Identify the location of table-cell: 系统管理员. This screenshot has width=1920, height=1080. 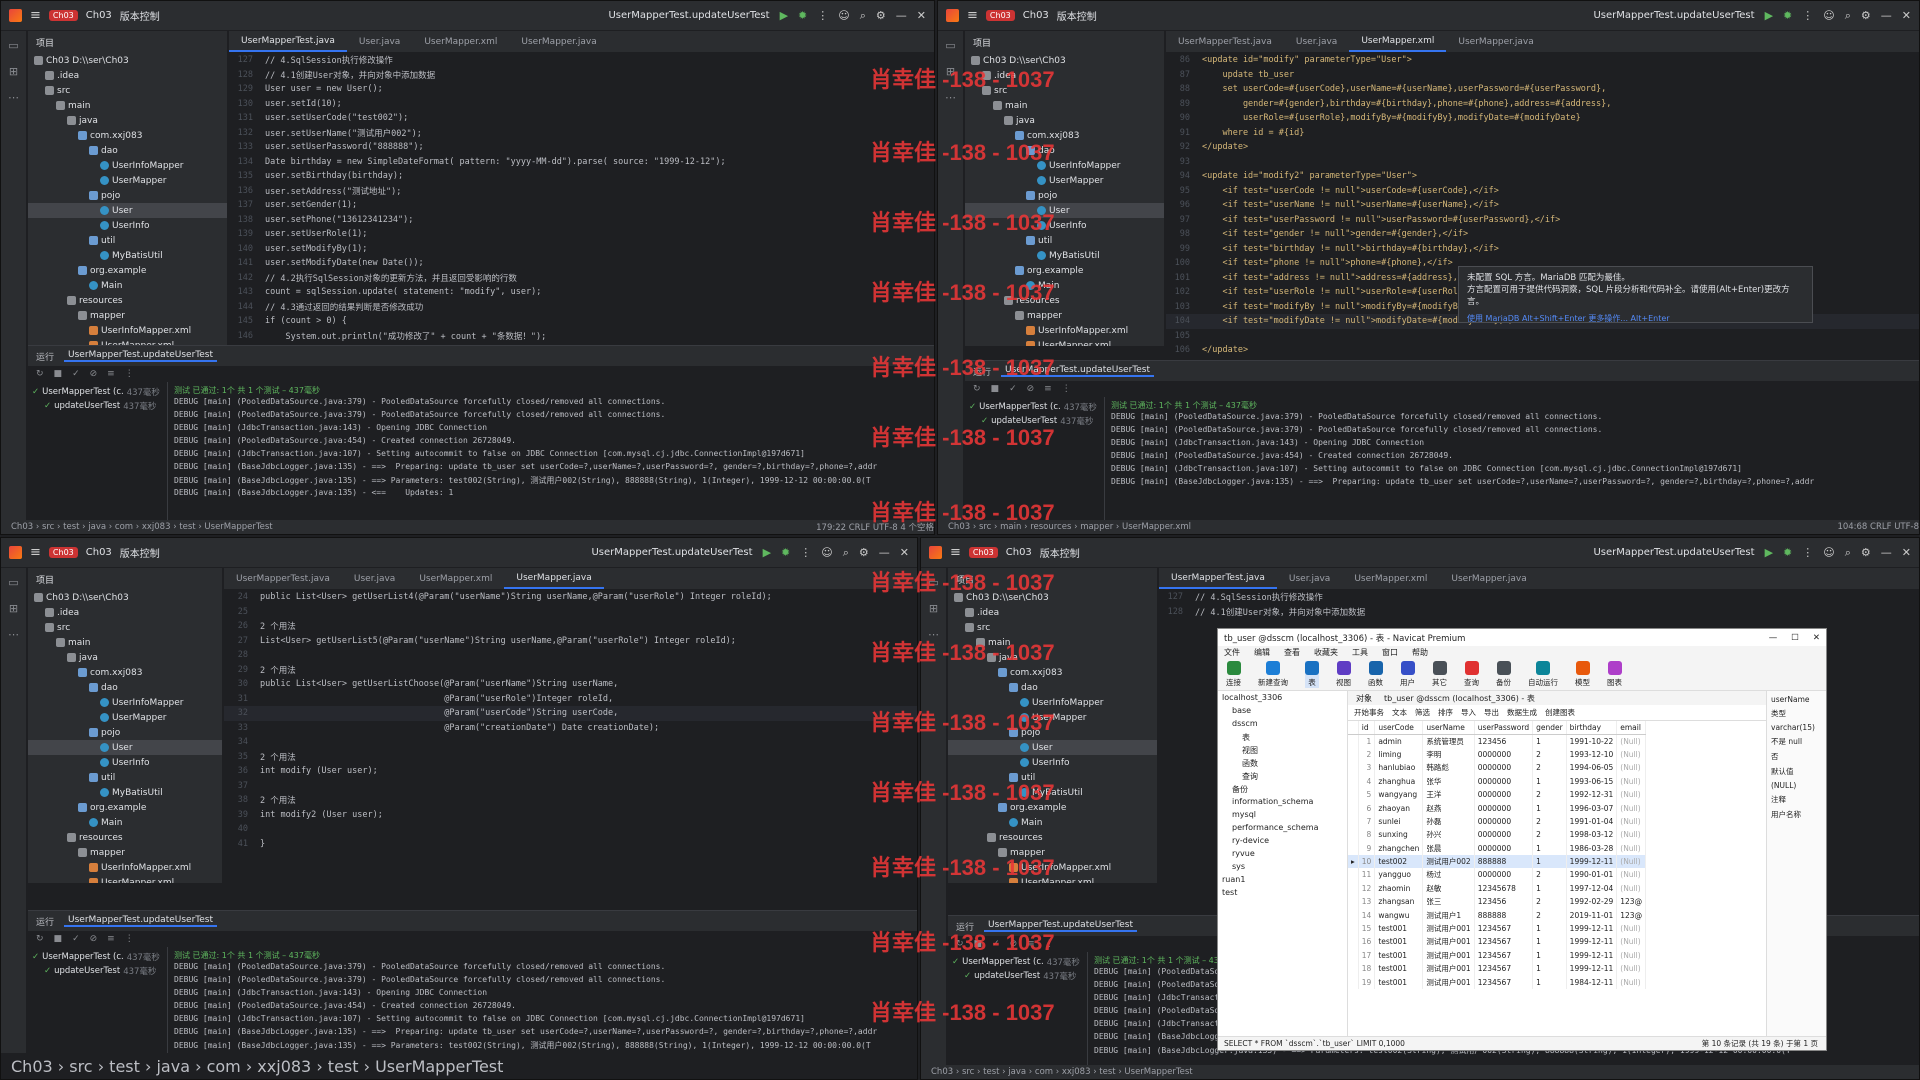
(1448, 741).